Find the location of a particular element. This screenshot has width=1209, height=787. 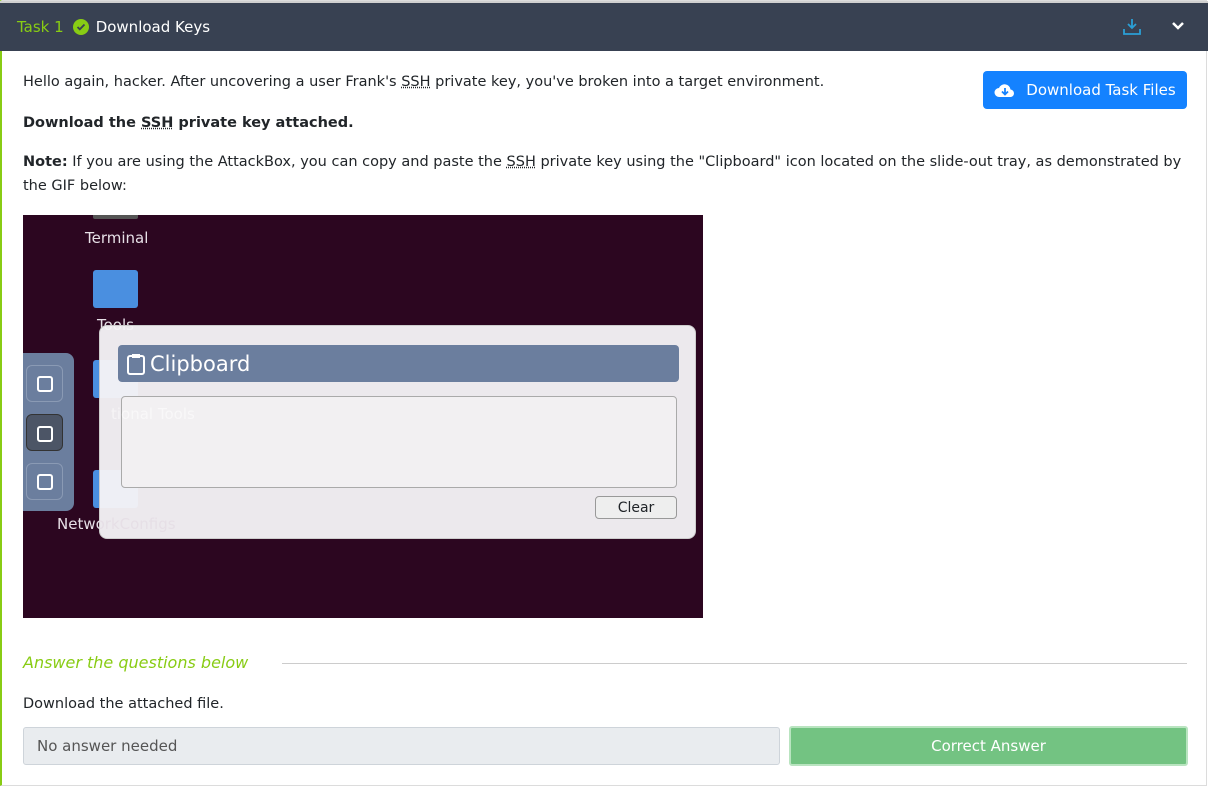

divider is located at coordinates (734, 663).